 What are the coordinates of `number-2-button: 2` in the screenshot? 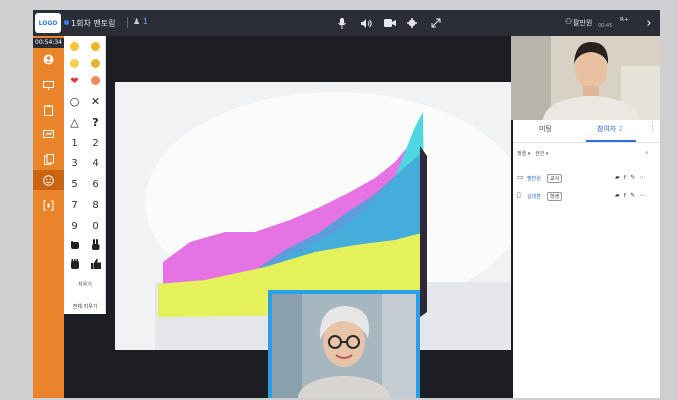 It's located at (96, 143).